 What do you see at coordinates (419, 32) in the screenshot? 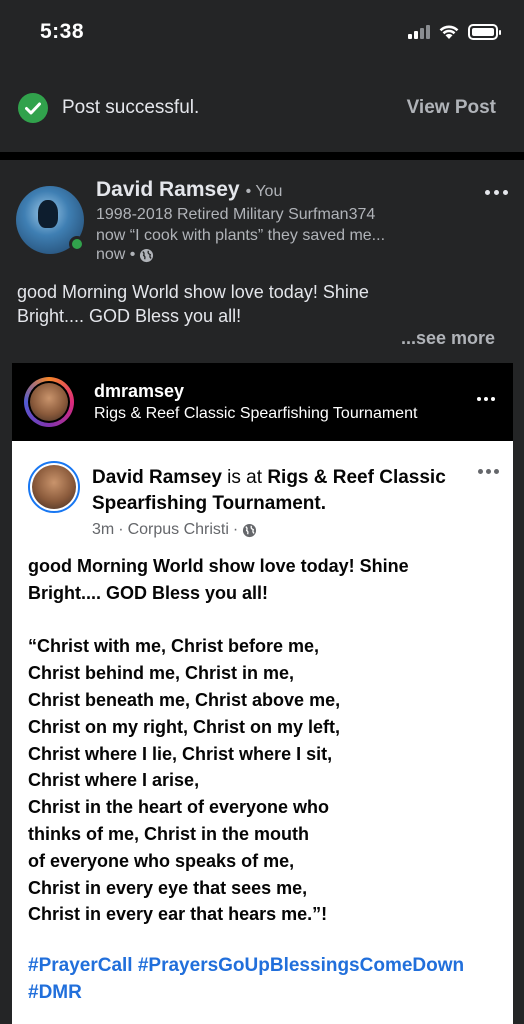
I see `cellular-signal-icon` at bounding box center [419, 32].